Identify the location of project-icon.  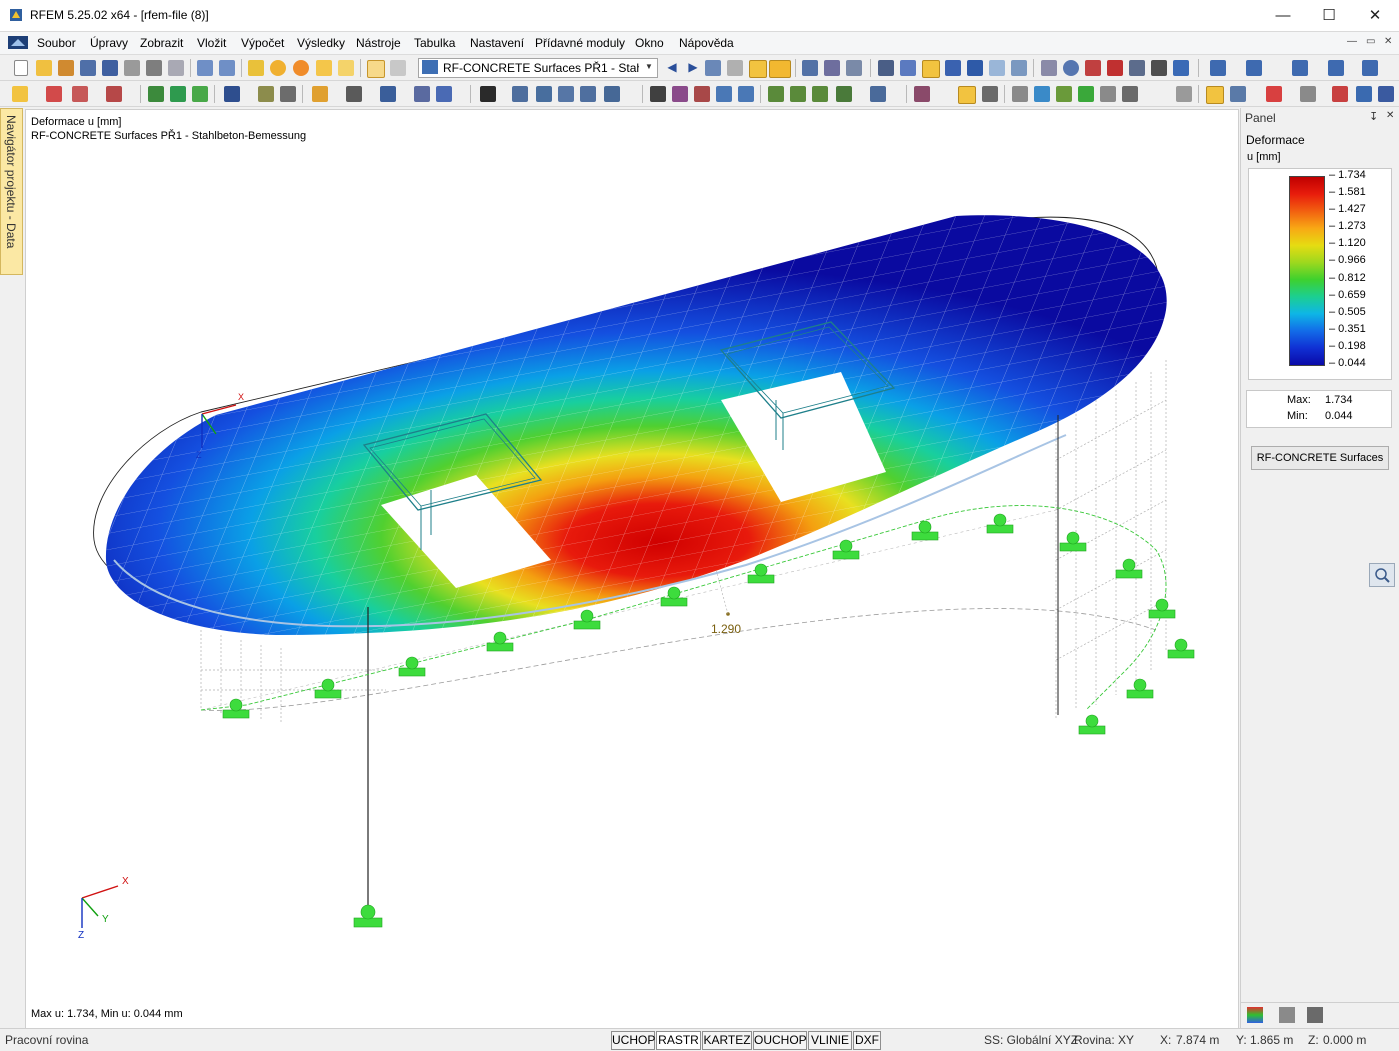
(612, 94).